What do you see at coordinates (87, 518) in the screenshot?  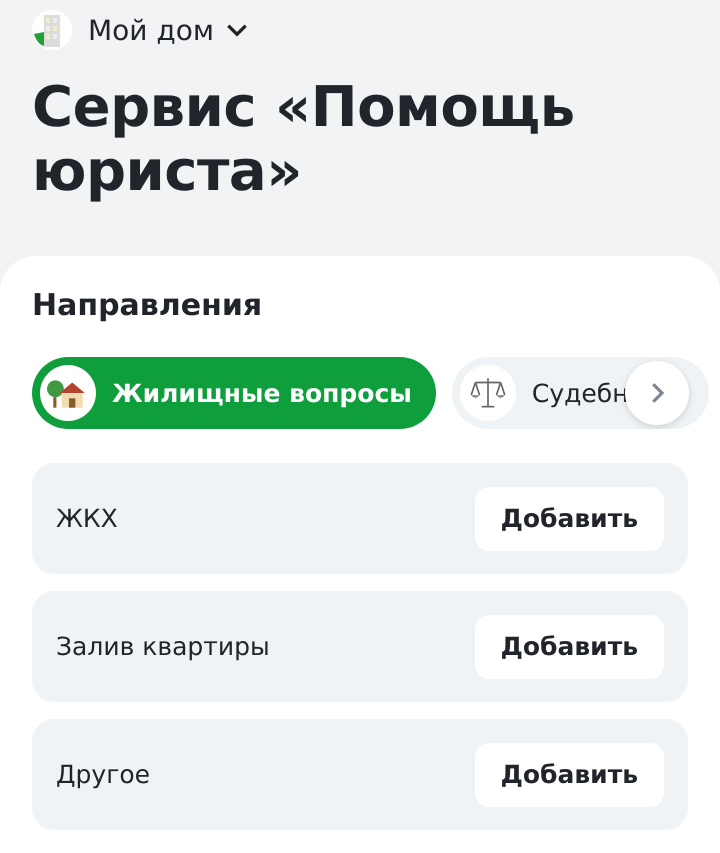 I see `row-label: ЖКХ` at bounding box center [87, 518].